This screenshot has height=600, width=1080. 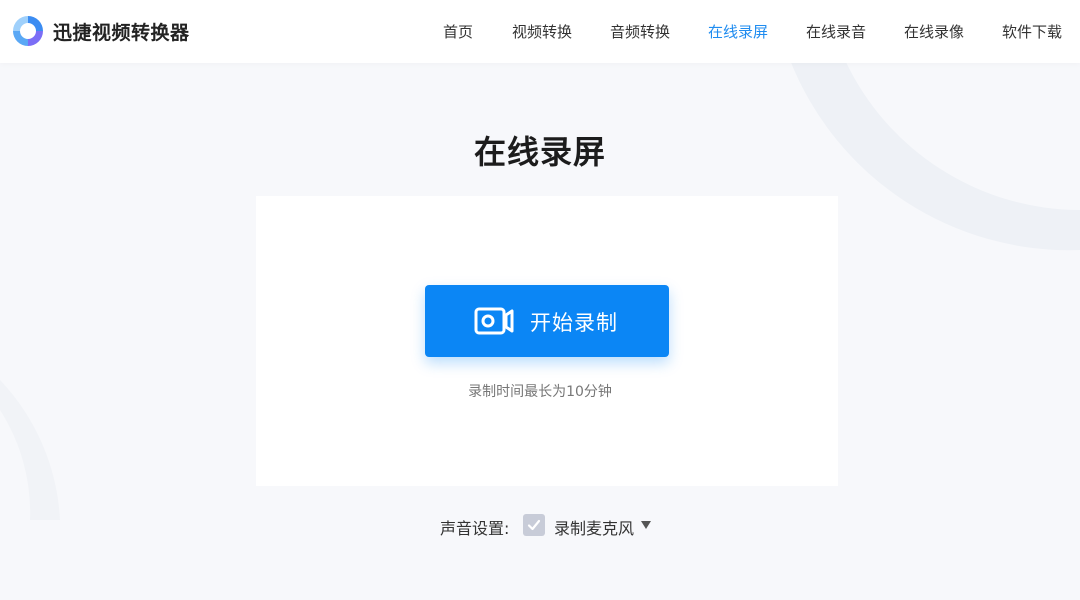 What do you see at coordinates (738, 31) in the screenshot?
I see `nav-item-screen-record: 在线录屏` at bounding box center [738, 31].